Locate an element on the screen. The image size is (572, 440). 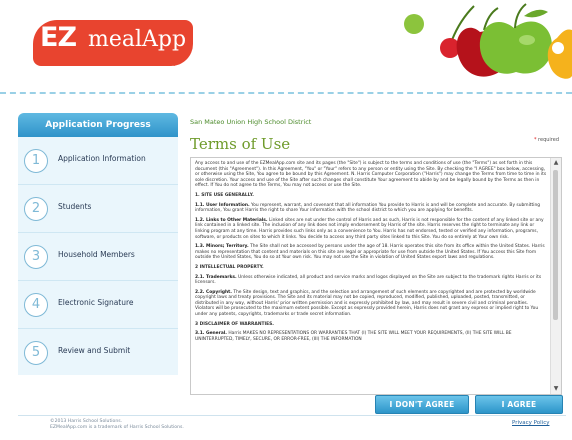
step-number: 3 is located at coordinates (36, 257).